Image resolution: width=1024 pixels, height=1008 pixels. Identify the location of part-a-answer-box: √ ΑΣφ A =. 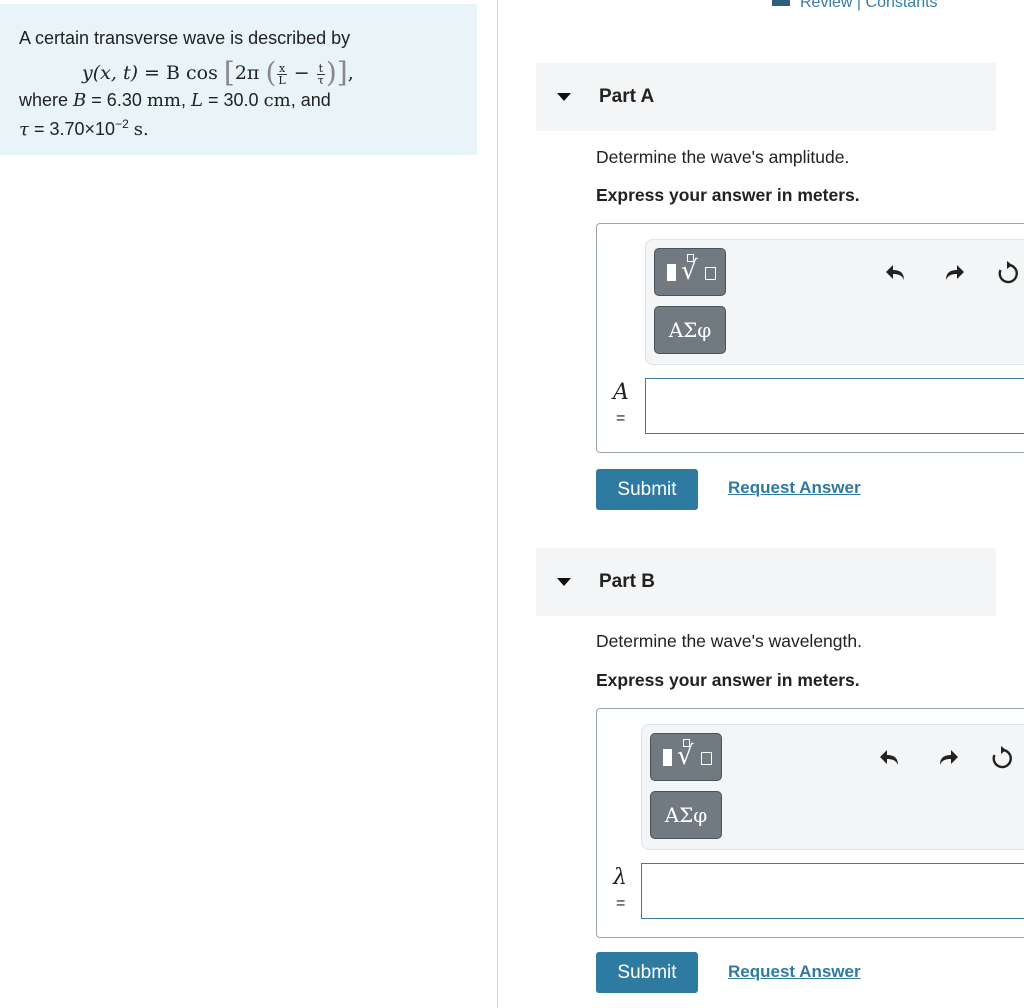
(810, 338).